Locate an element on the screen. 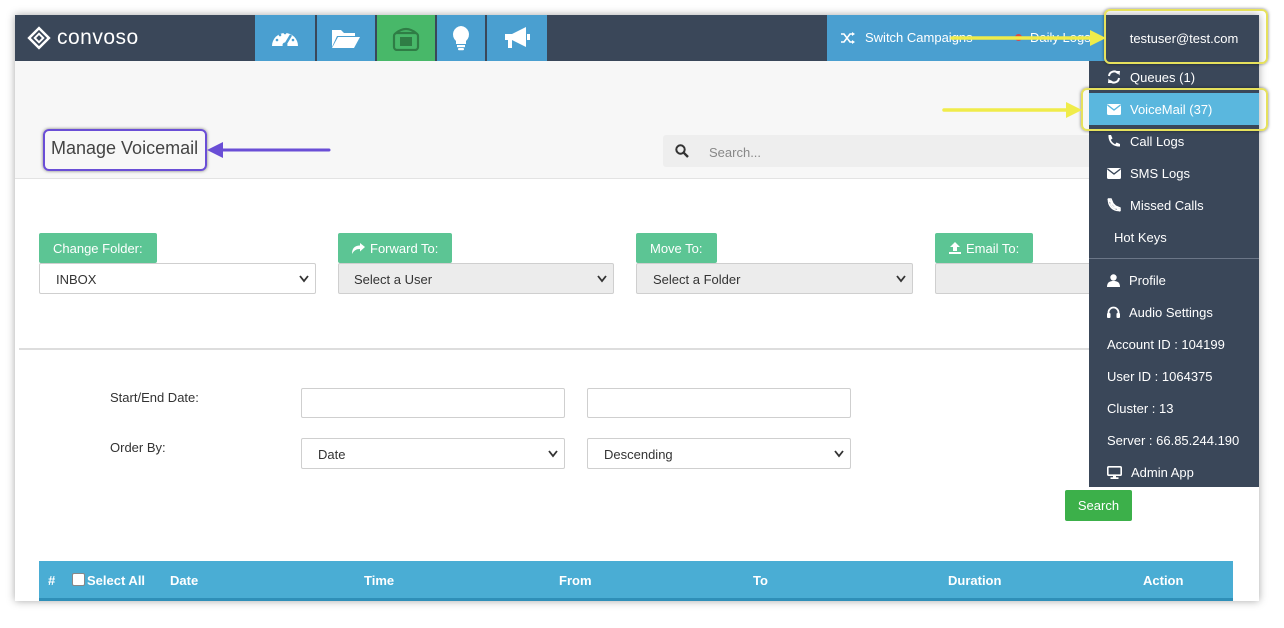  nav-announce-button is located at coordinates (518, 38).